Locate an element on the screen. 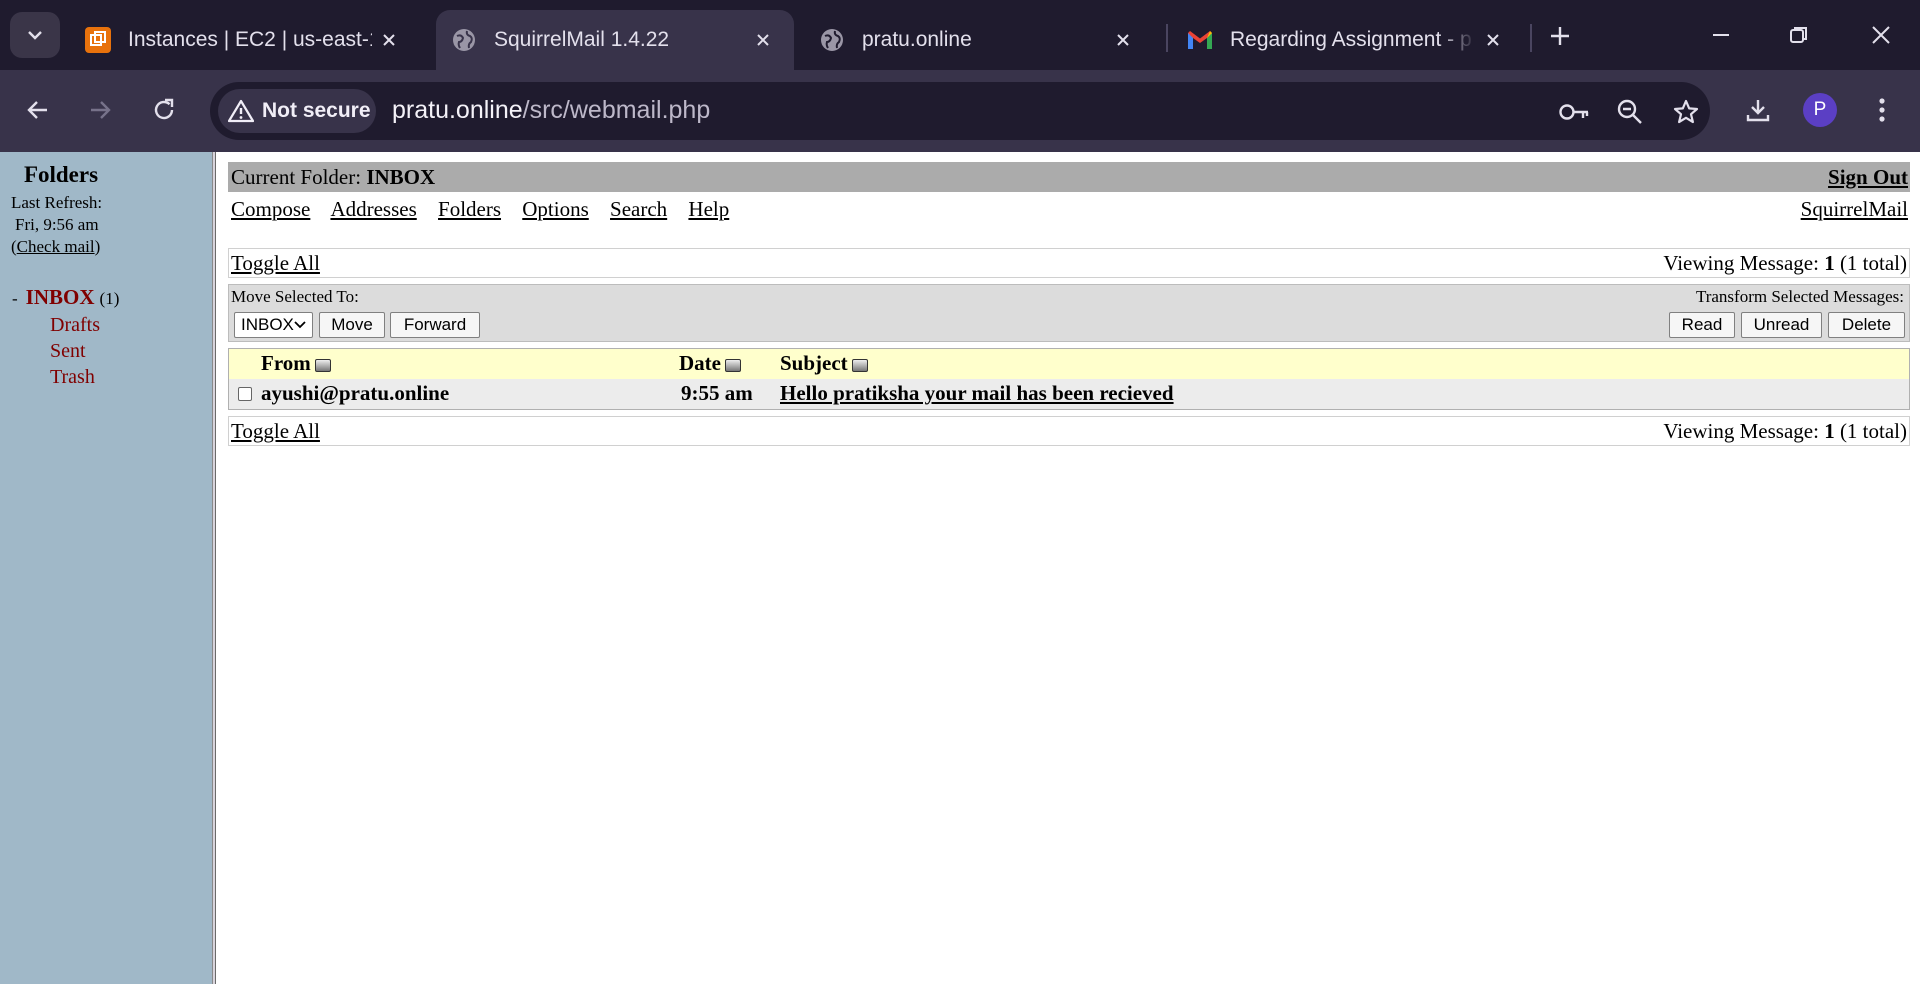  url-host: pratu.online is located at coordinates (457, 110).